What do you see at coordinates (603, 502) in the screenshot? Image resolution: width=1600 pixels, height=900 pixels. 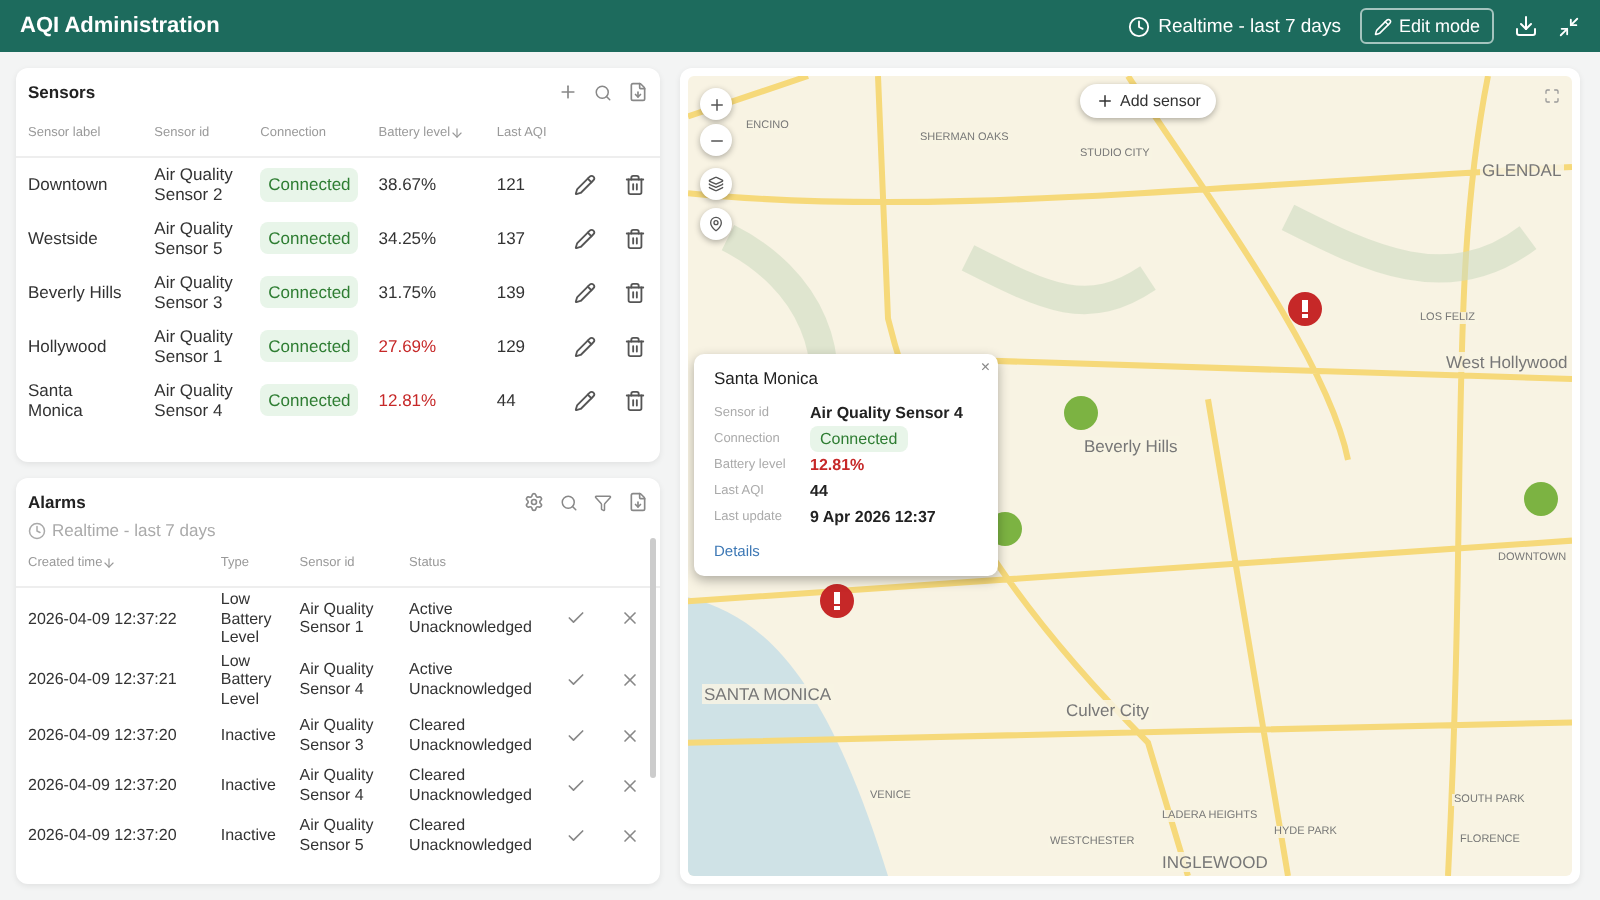 I see `filter-icon` at bounding box center [603, 502].